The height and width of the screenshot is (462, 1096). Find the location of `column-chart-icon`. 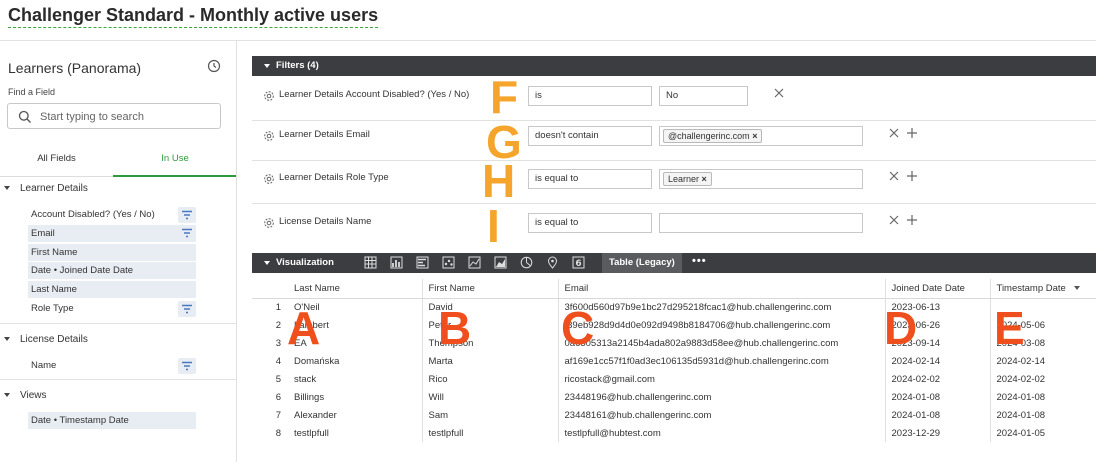

column-chart-icon is located at coordinates (422, 262).